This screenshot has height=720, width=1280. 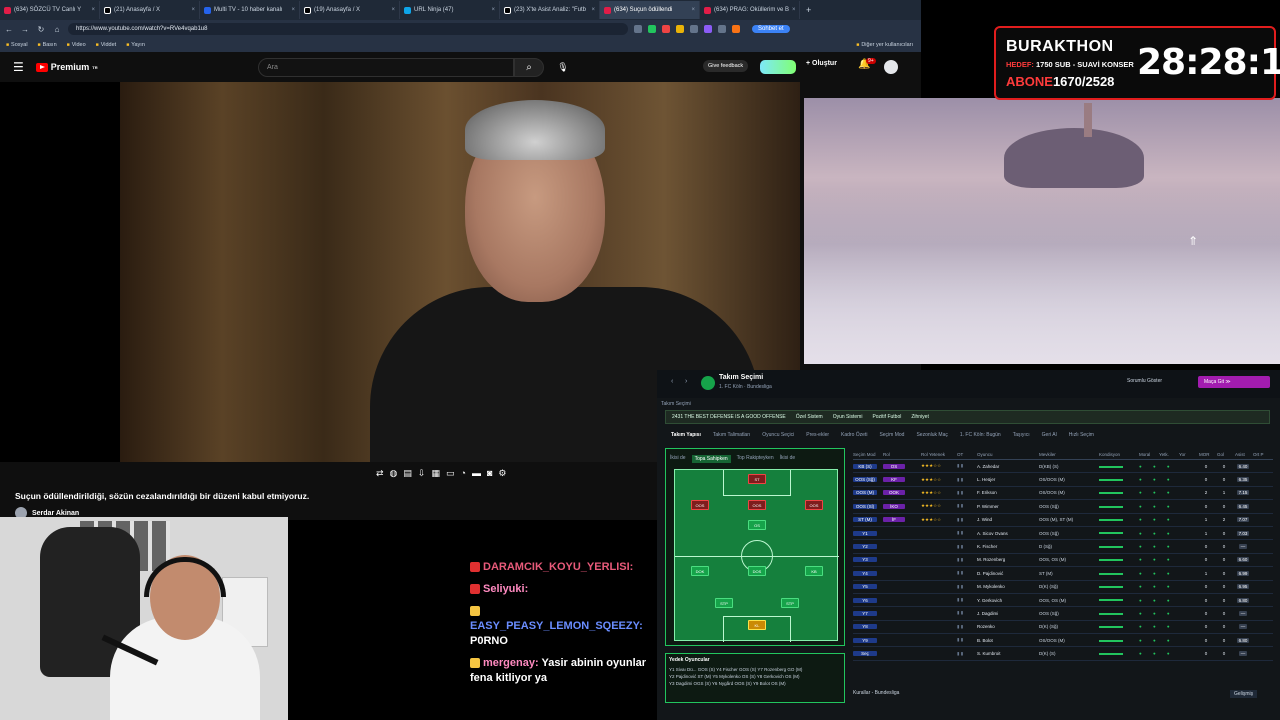 What do you see at coordinates (672, 381) in the screenshot?
I see `back-icon: ‹` at bounding box center [672, 381].